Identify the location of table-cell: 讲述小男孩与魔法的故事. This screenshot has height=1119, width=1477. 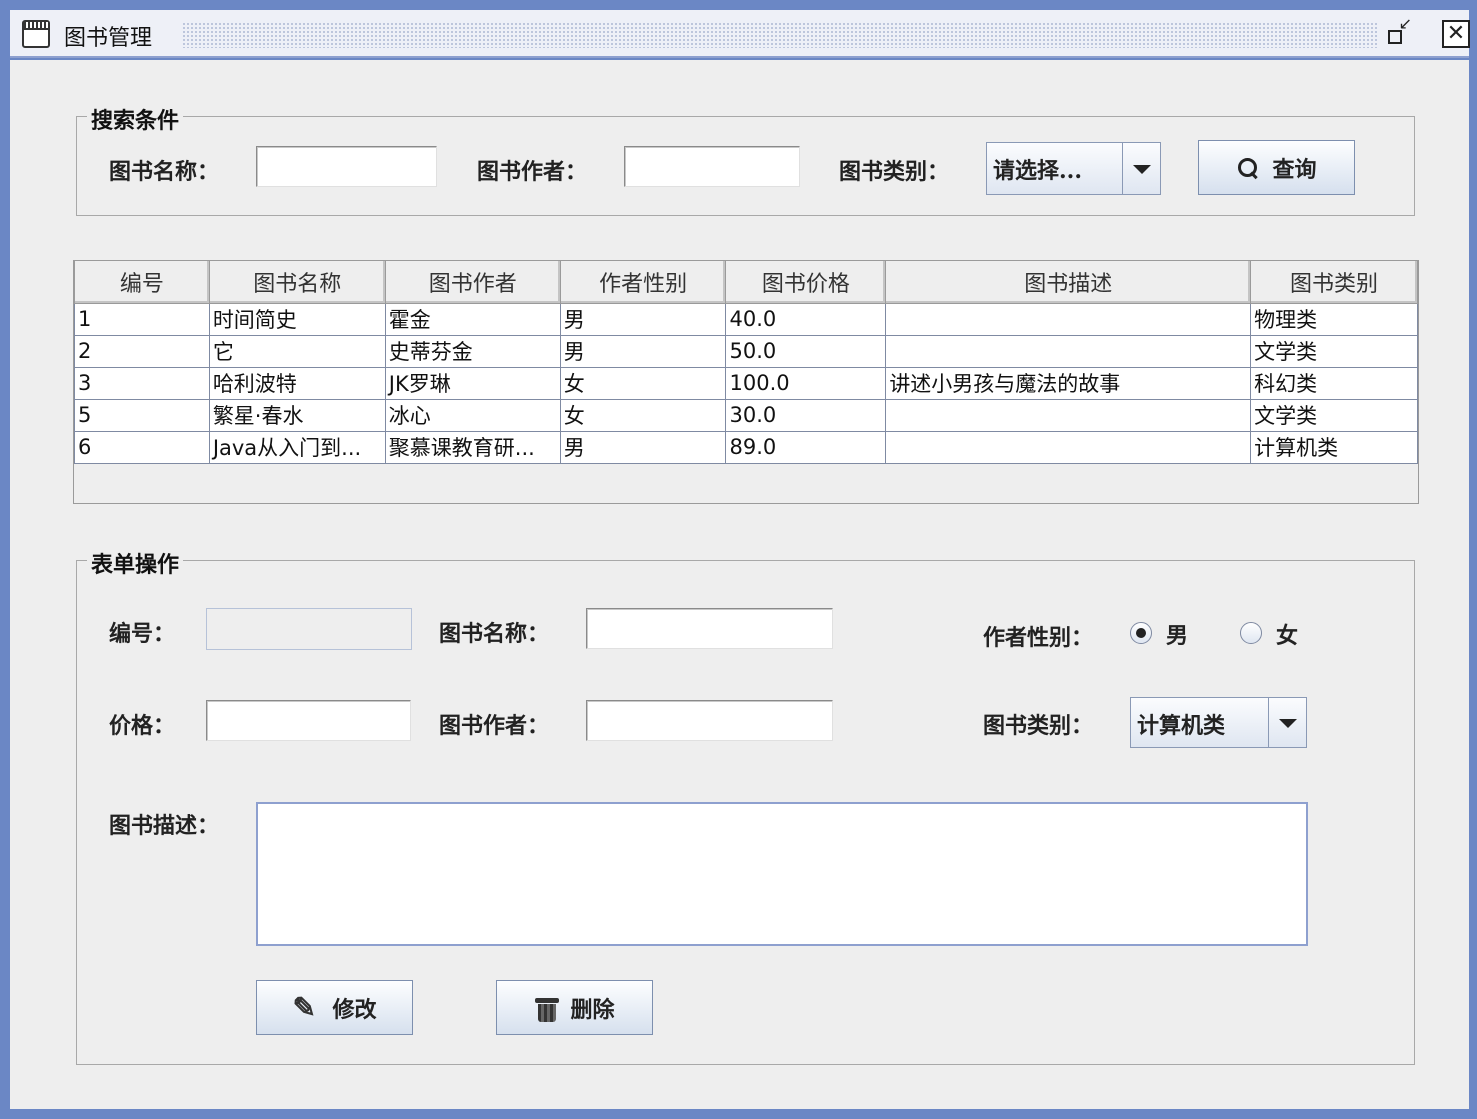
(1068, 383).